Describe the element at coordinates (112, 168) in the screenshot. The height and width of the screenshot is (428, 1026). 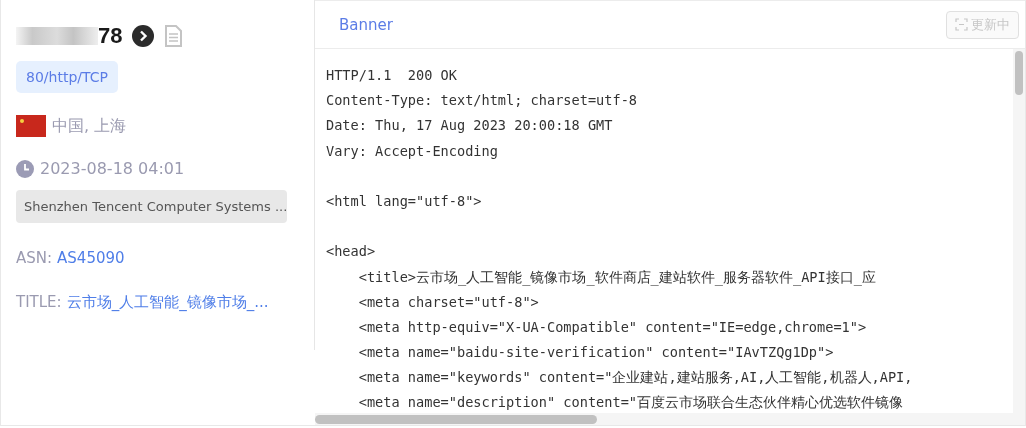
I see `timestamp: 2023-08-18 04:01` at that location.